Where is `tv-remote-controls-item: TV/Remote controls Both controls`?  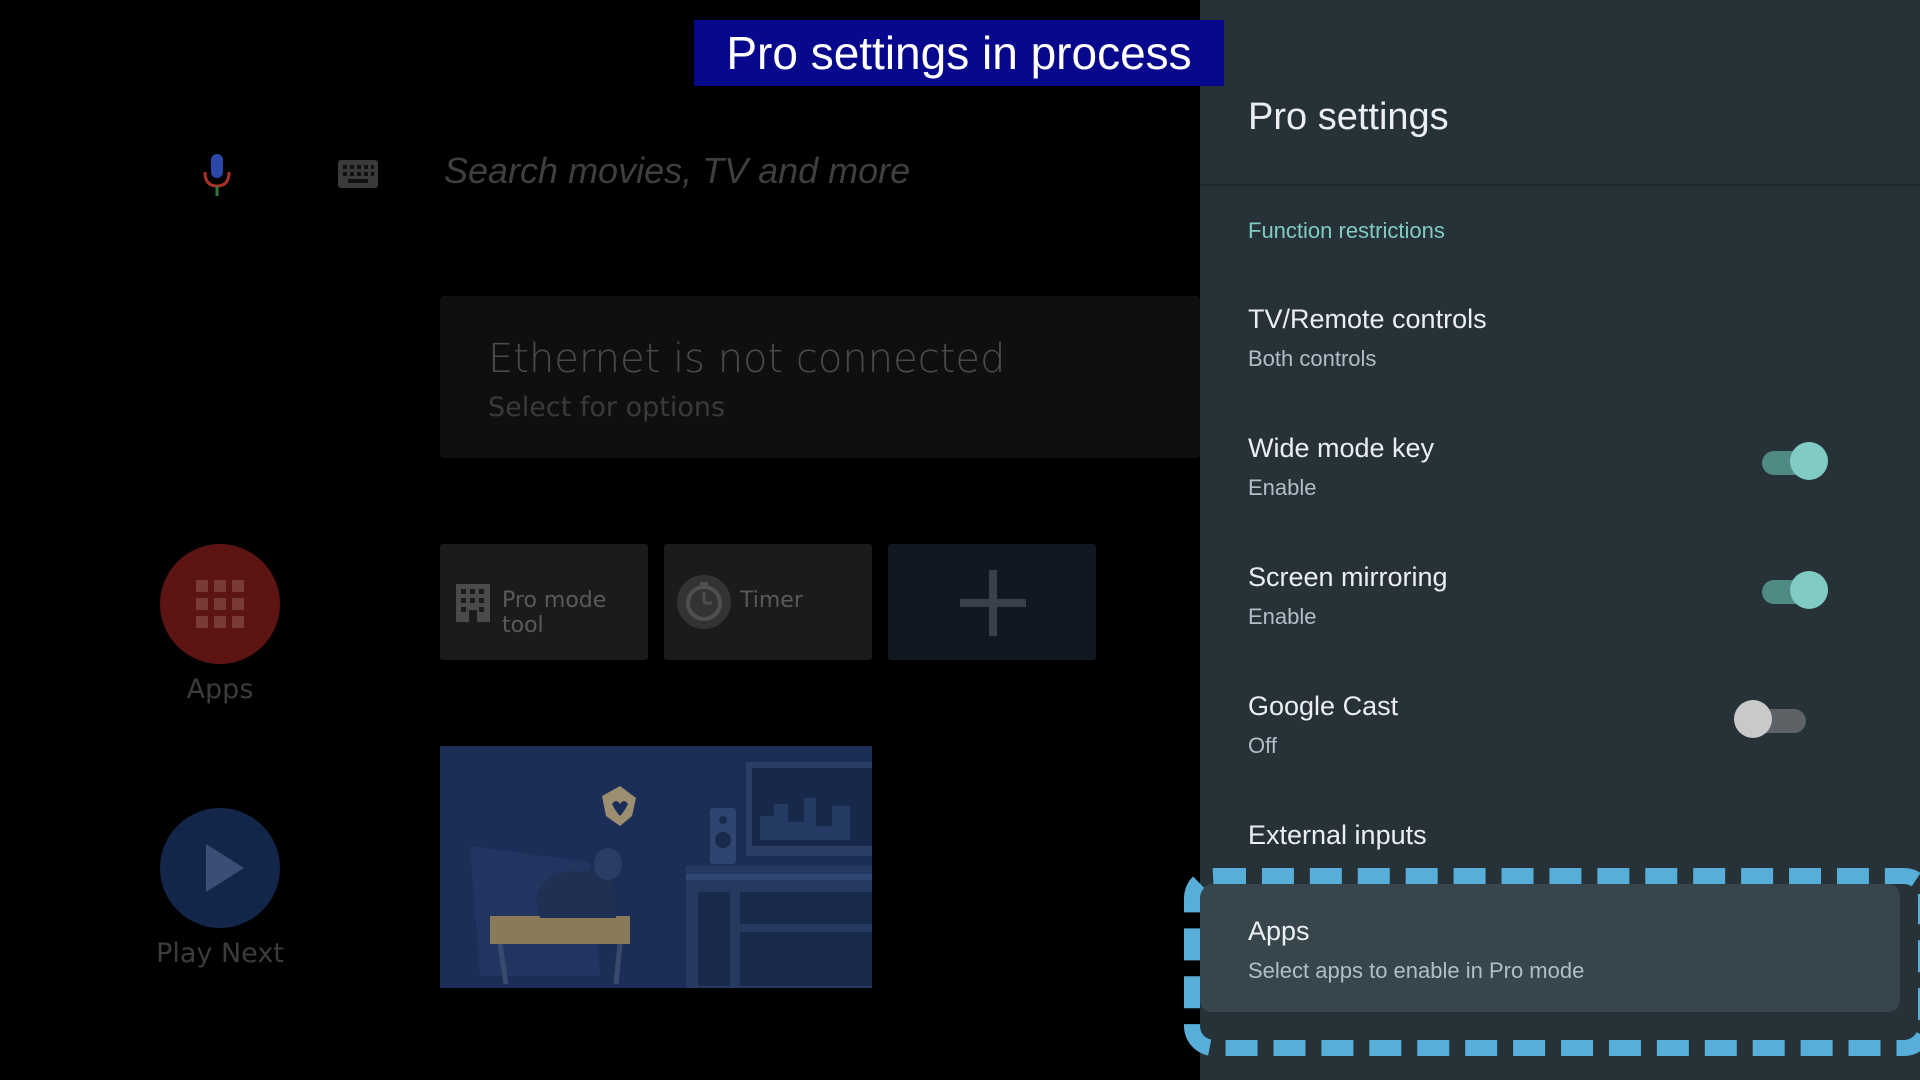
tv-remote-controls-item: TV/Remote controls Both controls is located at coordinates (1560, 359).